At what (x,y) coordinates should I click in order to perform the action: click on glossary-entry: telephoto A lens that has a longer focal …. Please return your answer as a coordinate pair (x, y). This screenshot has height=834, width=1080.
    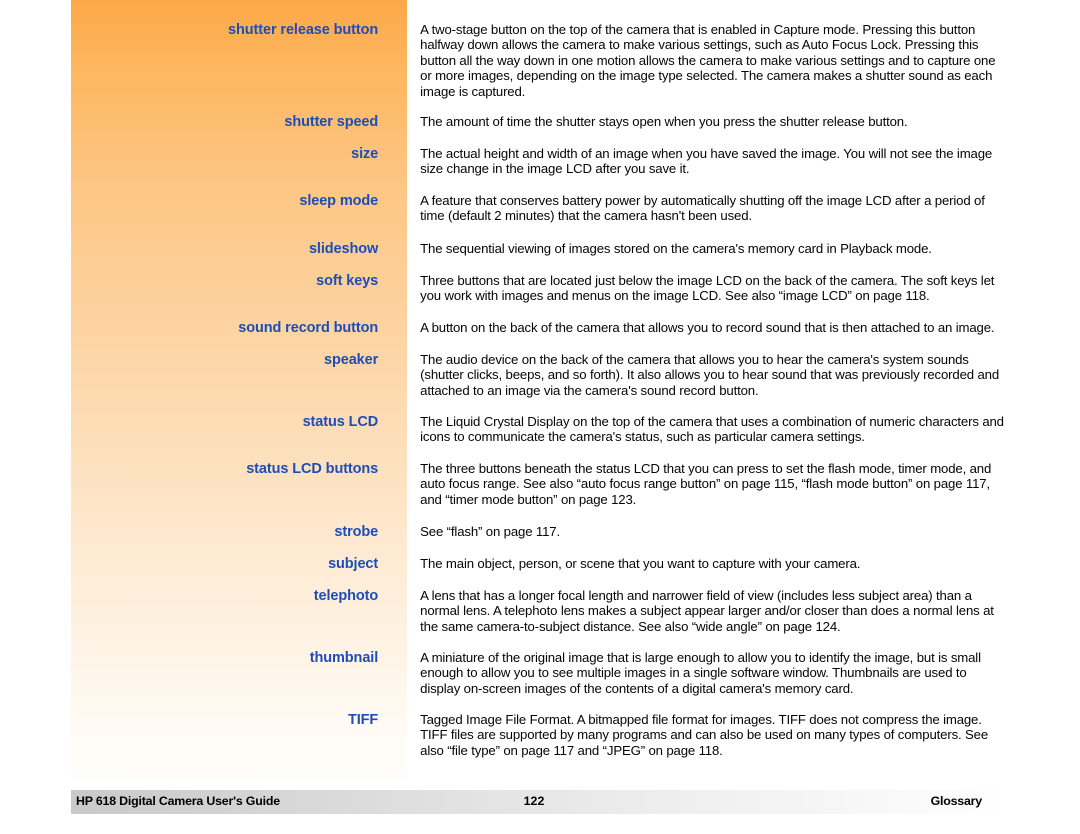
    Looking at the image, I should click on (539, 611).